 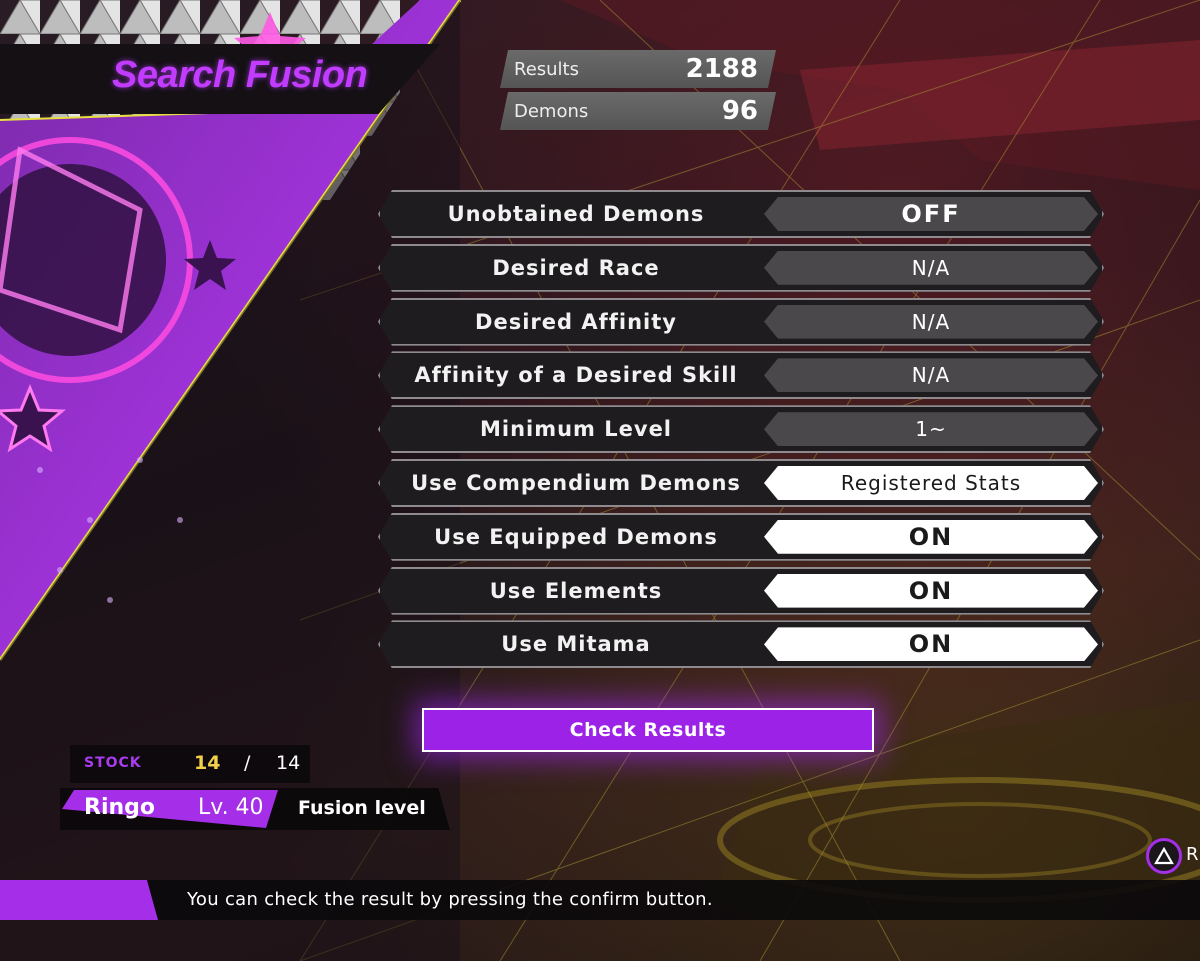 I want to click on message-accent, so click(x=79, y=900).